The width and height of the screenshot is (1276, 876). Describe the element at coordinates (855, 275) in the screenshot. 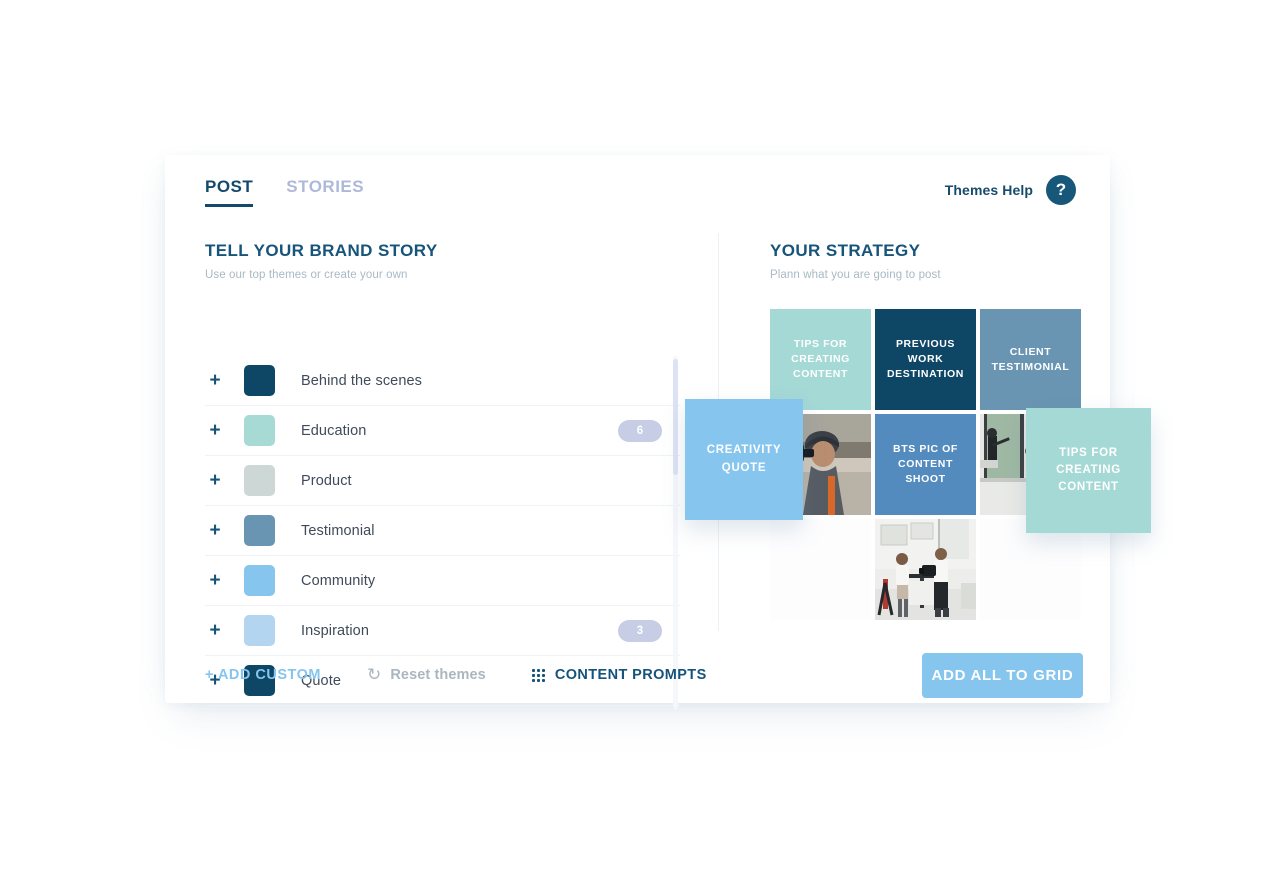

I see `strategy-subtitle: Plann what you are going to post` at that location.